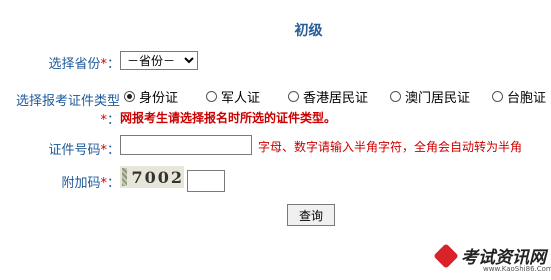  What do you see at coordinates (517, 269) in the screenshot?
I see `watermark-url: www.KaoShi86.Com` at bounding box center [517, 269].